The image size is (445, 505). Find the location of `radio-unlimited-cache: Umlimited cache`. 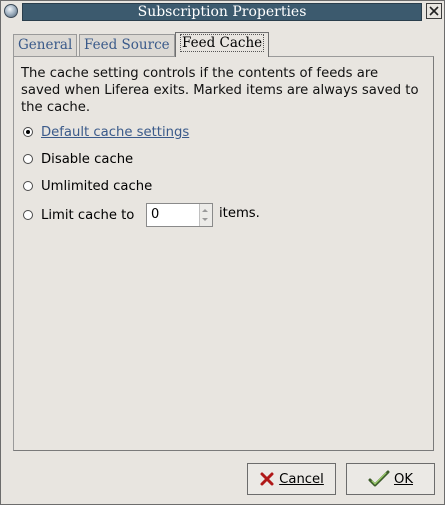

radio-unlimited-cache: Umlimited cache is located at coordinates (87, 186).